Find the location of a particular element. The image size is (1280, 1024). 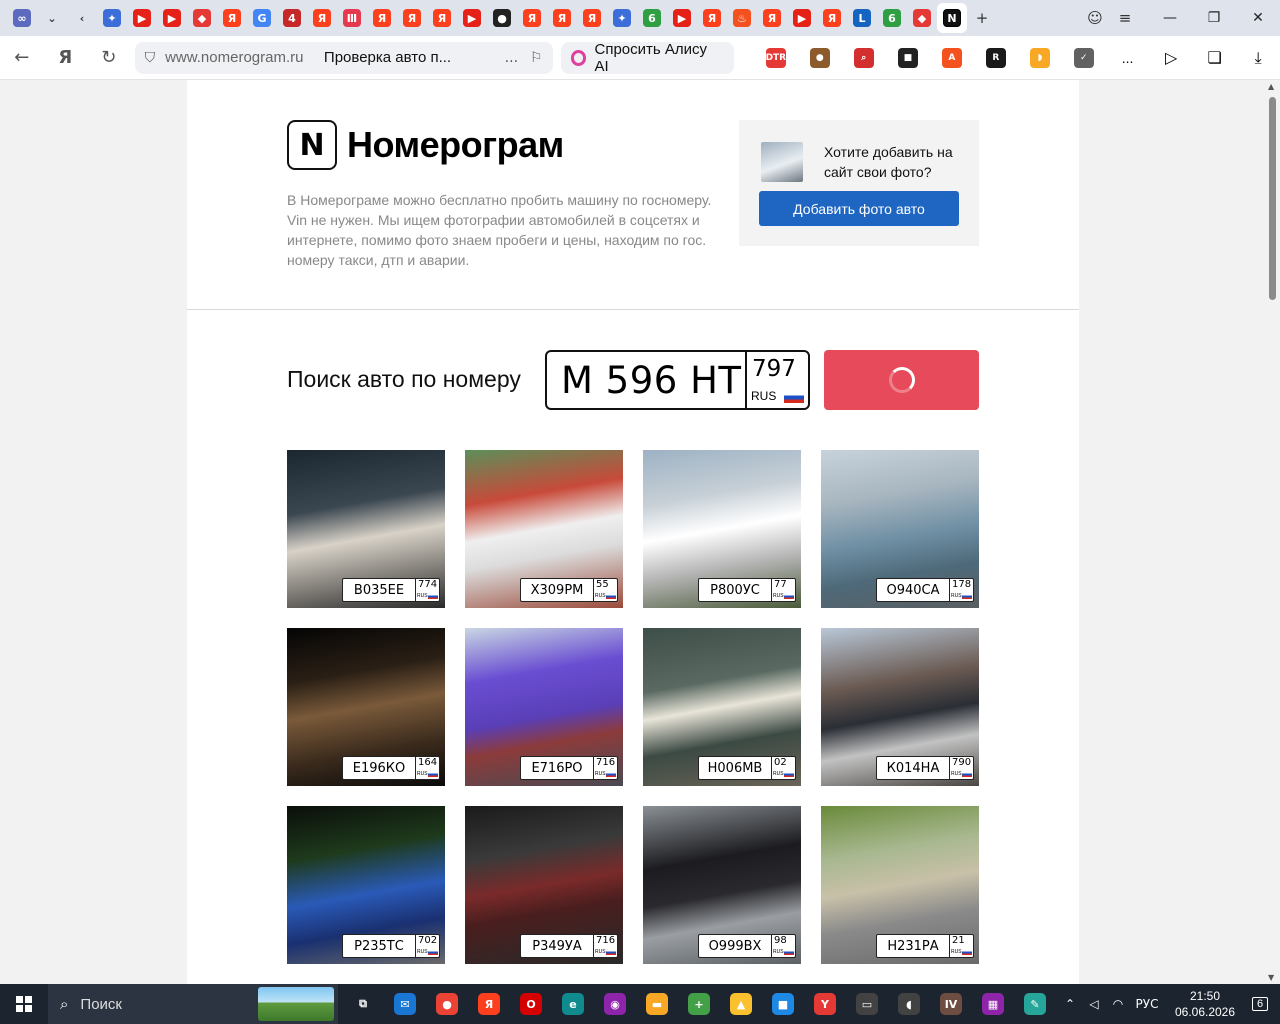

collections-icon: ❏ is located at coordinates (1215, 58).